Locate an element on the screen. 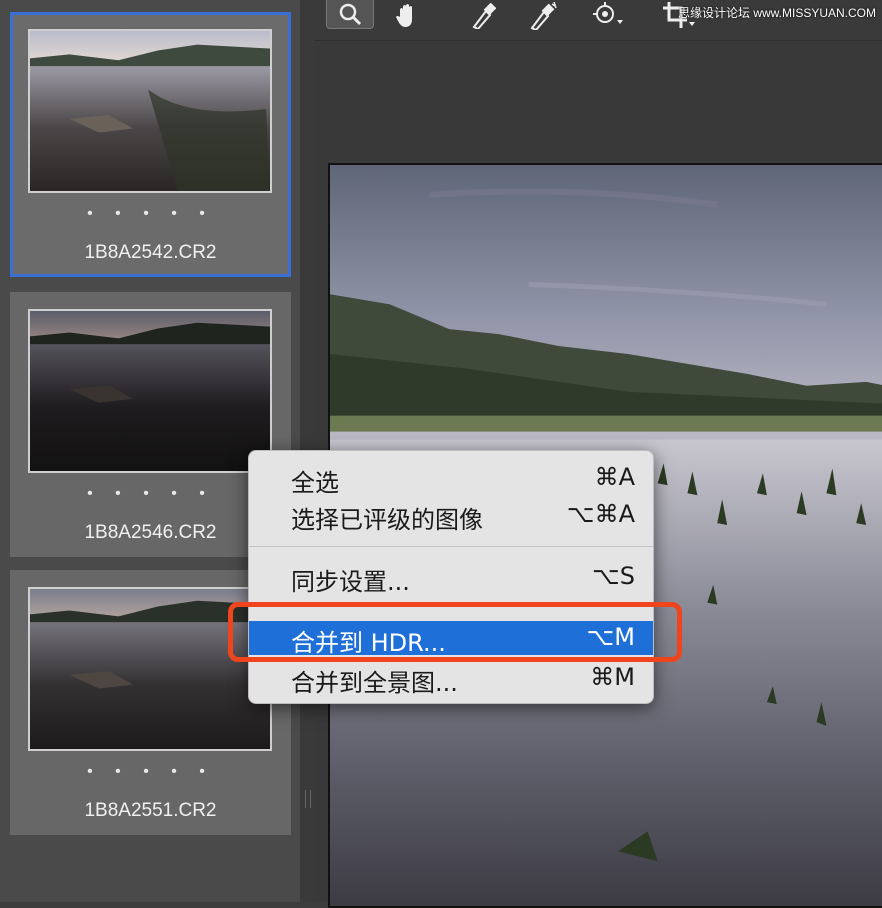 This screenshot has height=908, width=882. menu-item-sync-settings: 同步设置... ⌥S is located at coordinates (451, 578).